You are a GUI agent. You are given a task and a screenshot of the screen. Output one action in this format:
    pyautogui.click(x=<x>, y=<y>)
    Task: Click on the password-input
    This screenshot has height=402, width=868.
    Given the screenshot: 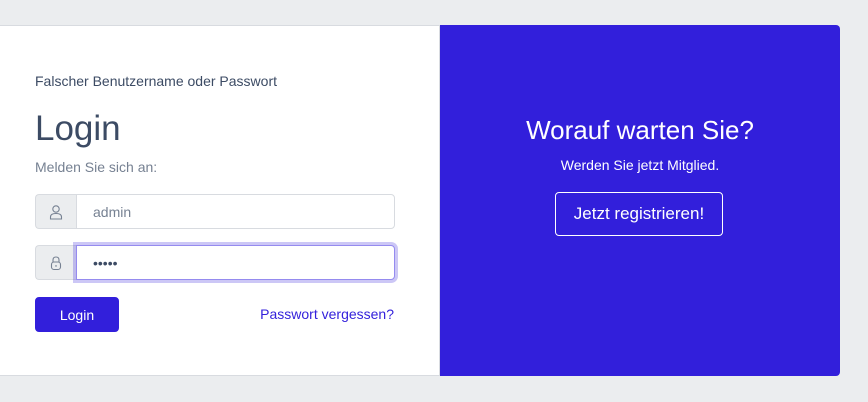 What is the action you would take?
    pyautogui.click(x=235, y=262)
    